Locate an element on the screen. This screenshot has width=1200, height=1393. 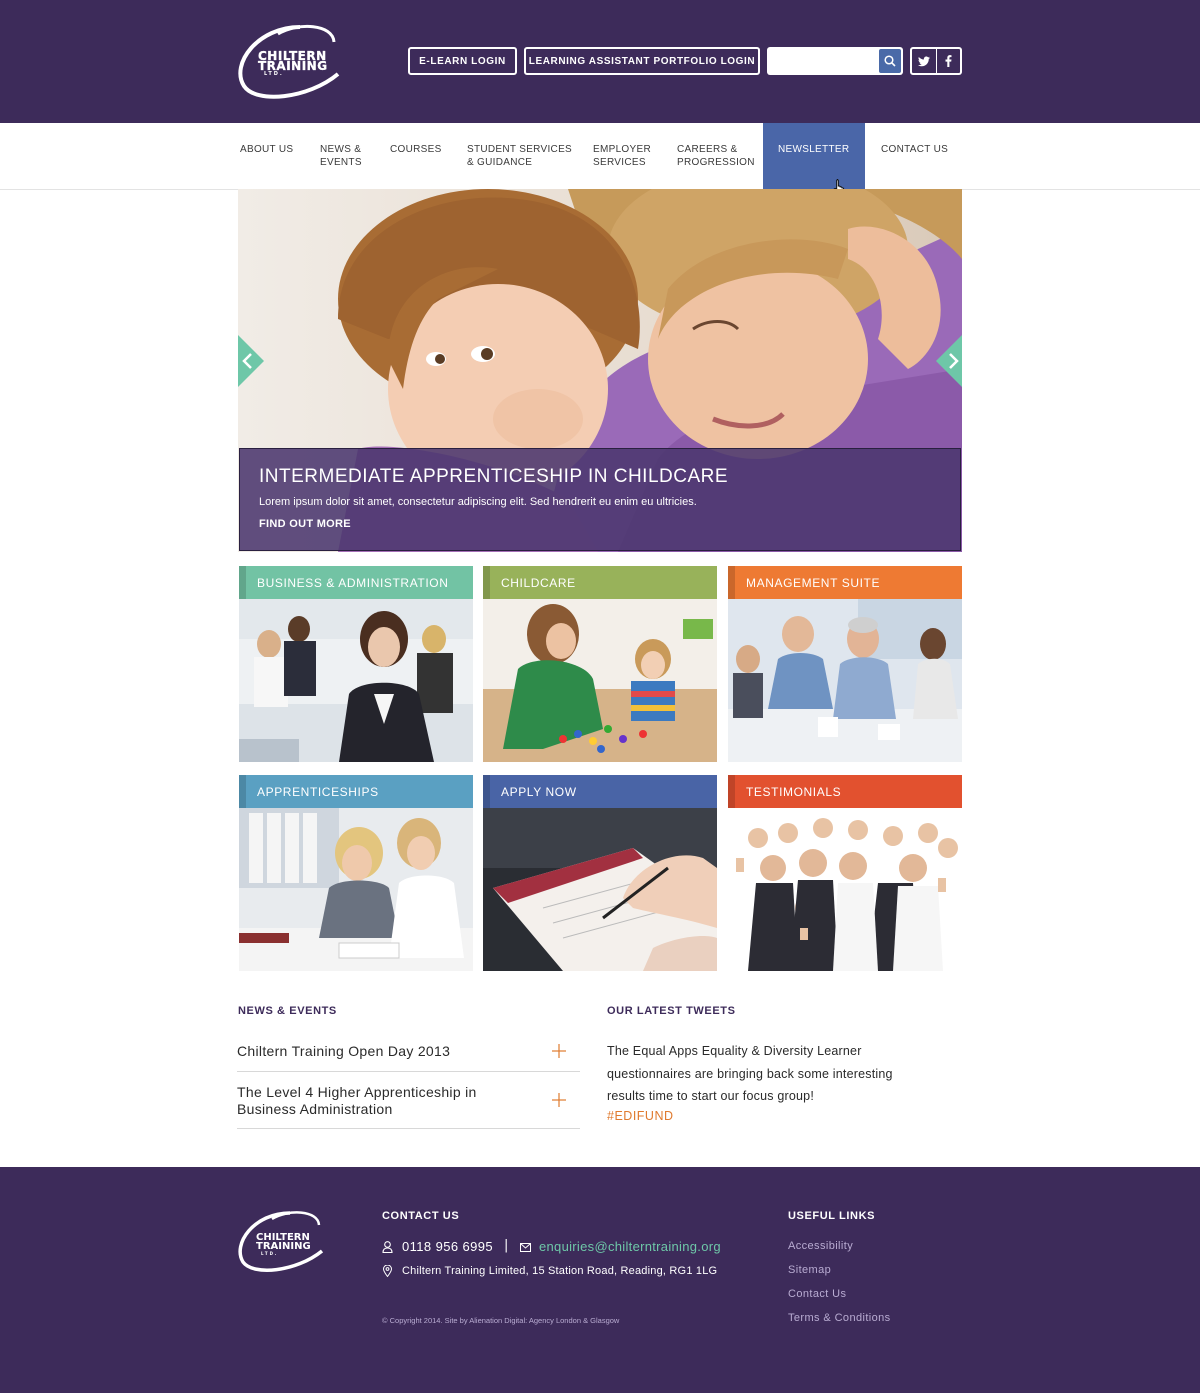
social-links is located at coordinates (936, 61).